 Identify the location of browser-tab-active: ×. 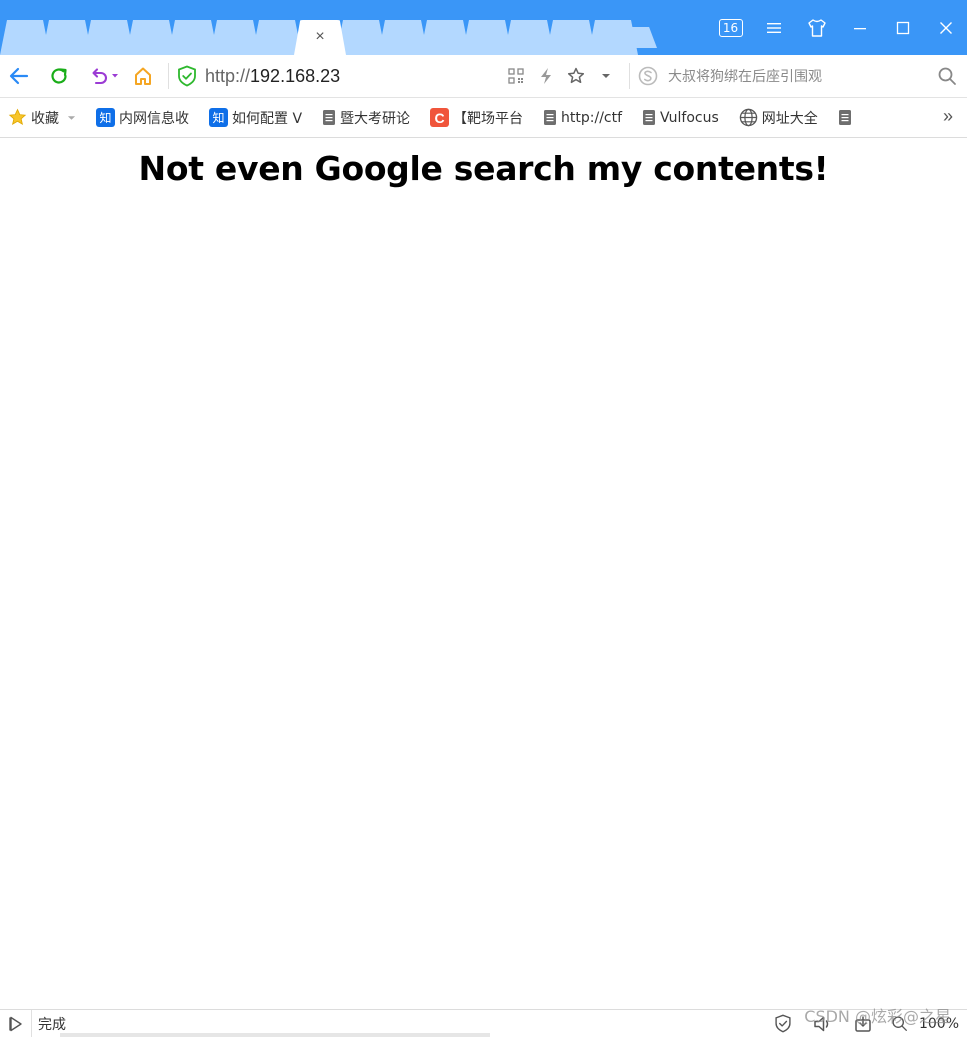
(320, 37).